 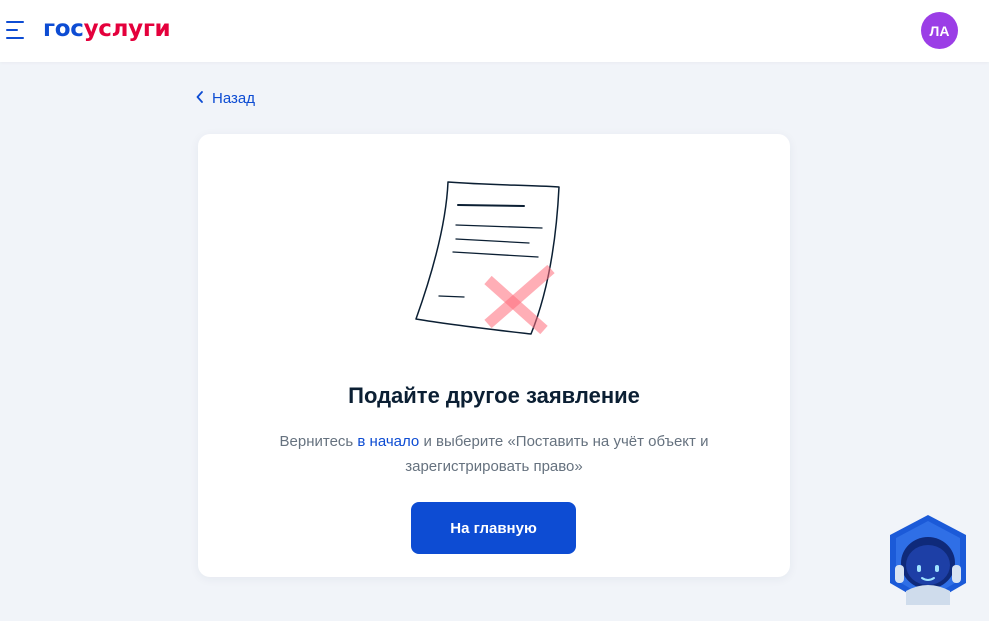 What do you see at coordinates (494, 31) in the screenshot?
I see `top-header: госуслуги ЛА` at bounding box center [494, 31].